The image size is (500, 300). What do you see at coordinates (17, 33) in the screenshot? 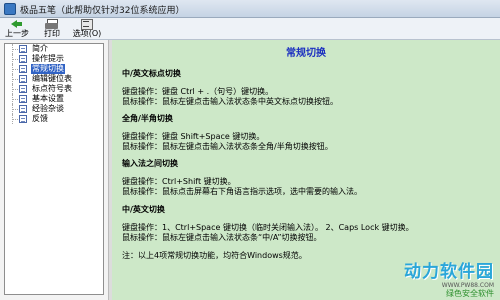
I see `back-label: 上一步` at bounding box center [17, 33].